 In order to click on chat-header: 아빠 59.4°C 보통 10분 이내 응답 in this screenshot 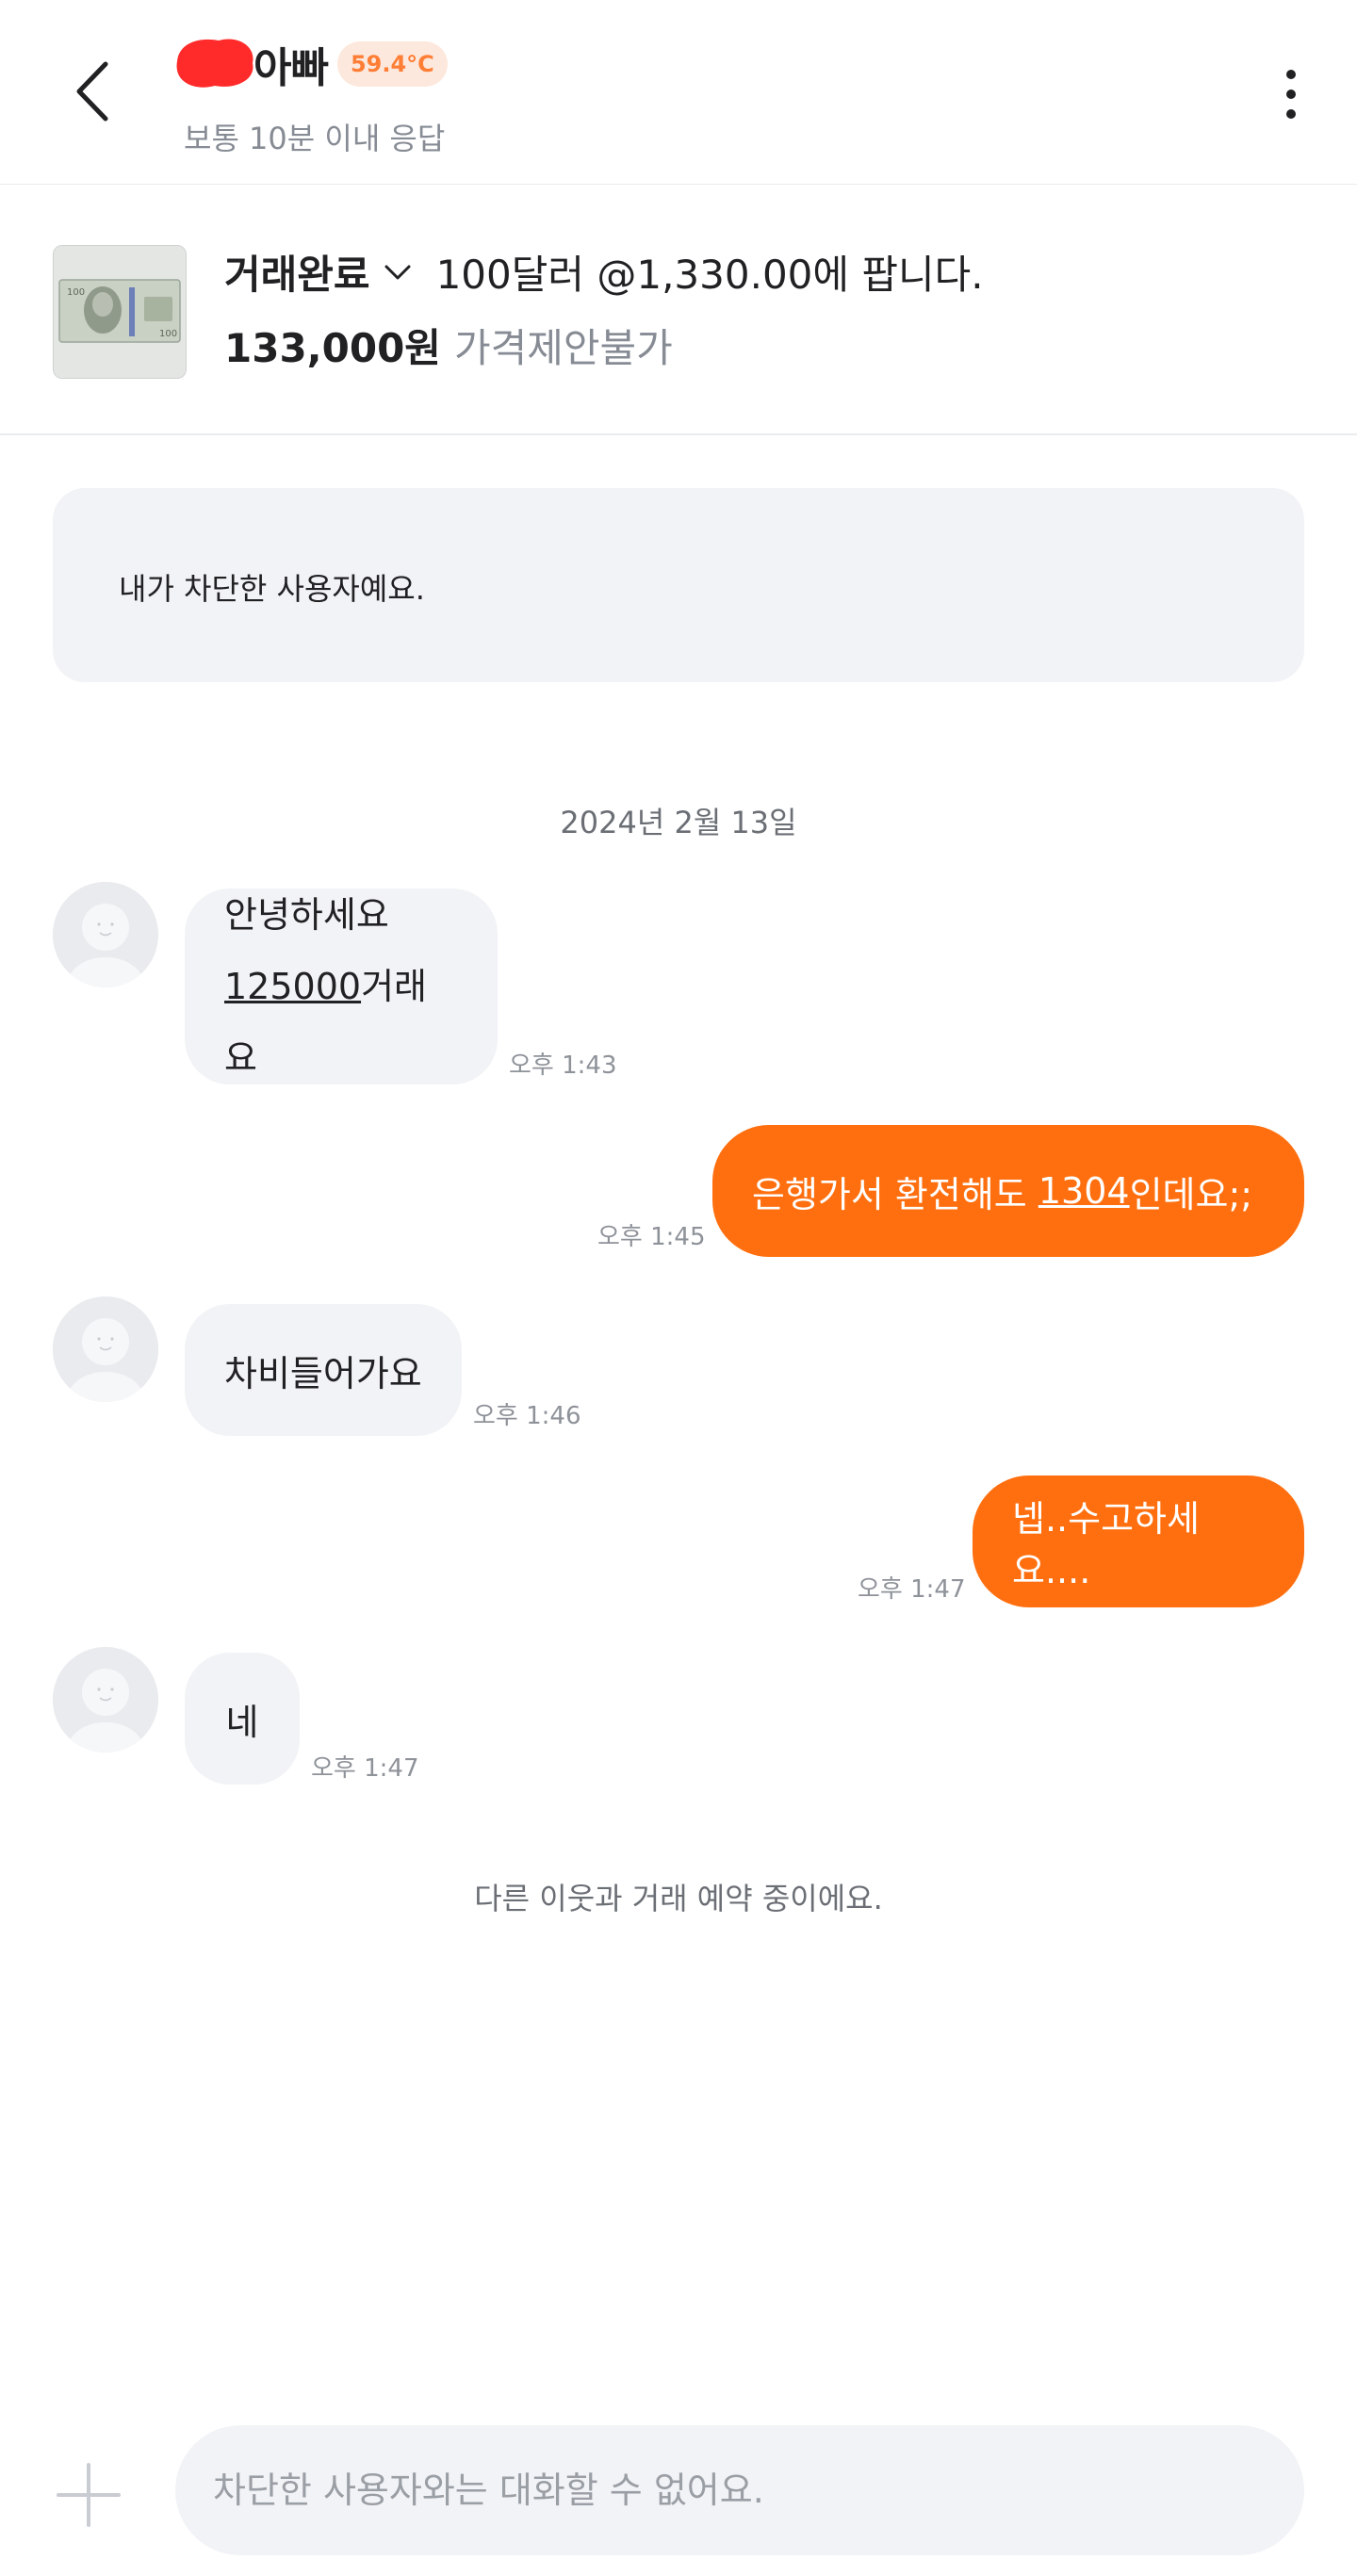, I will do `click(678, 93)`.